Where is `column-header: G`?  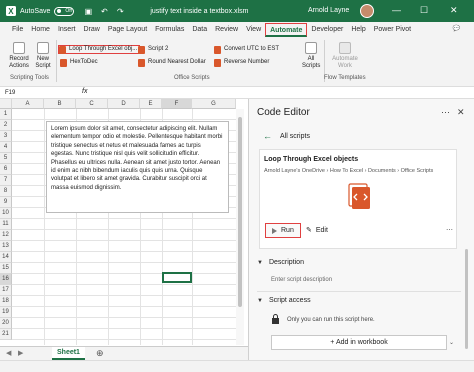
column-header: G is located at coordinates (214, 104).